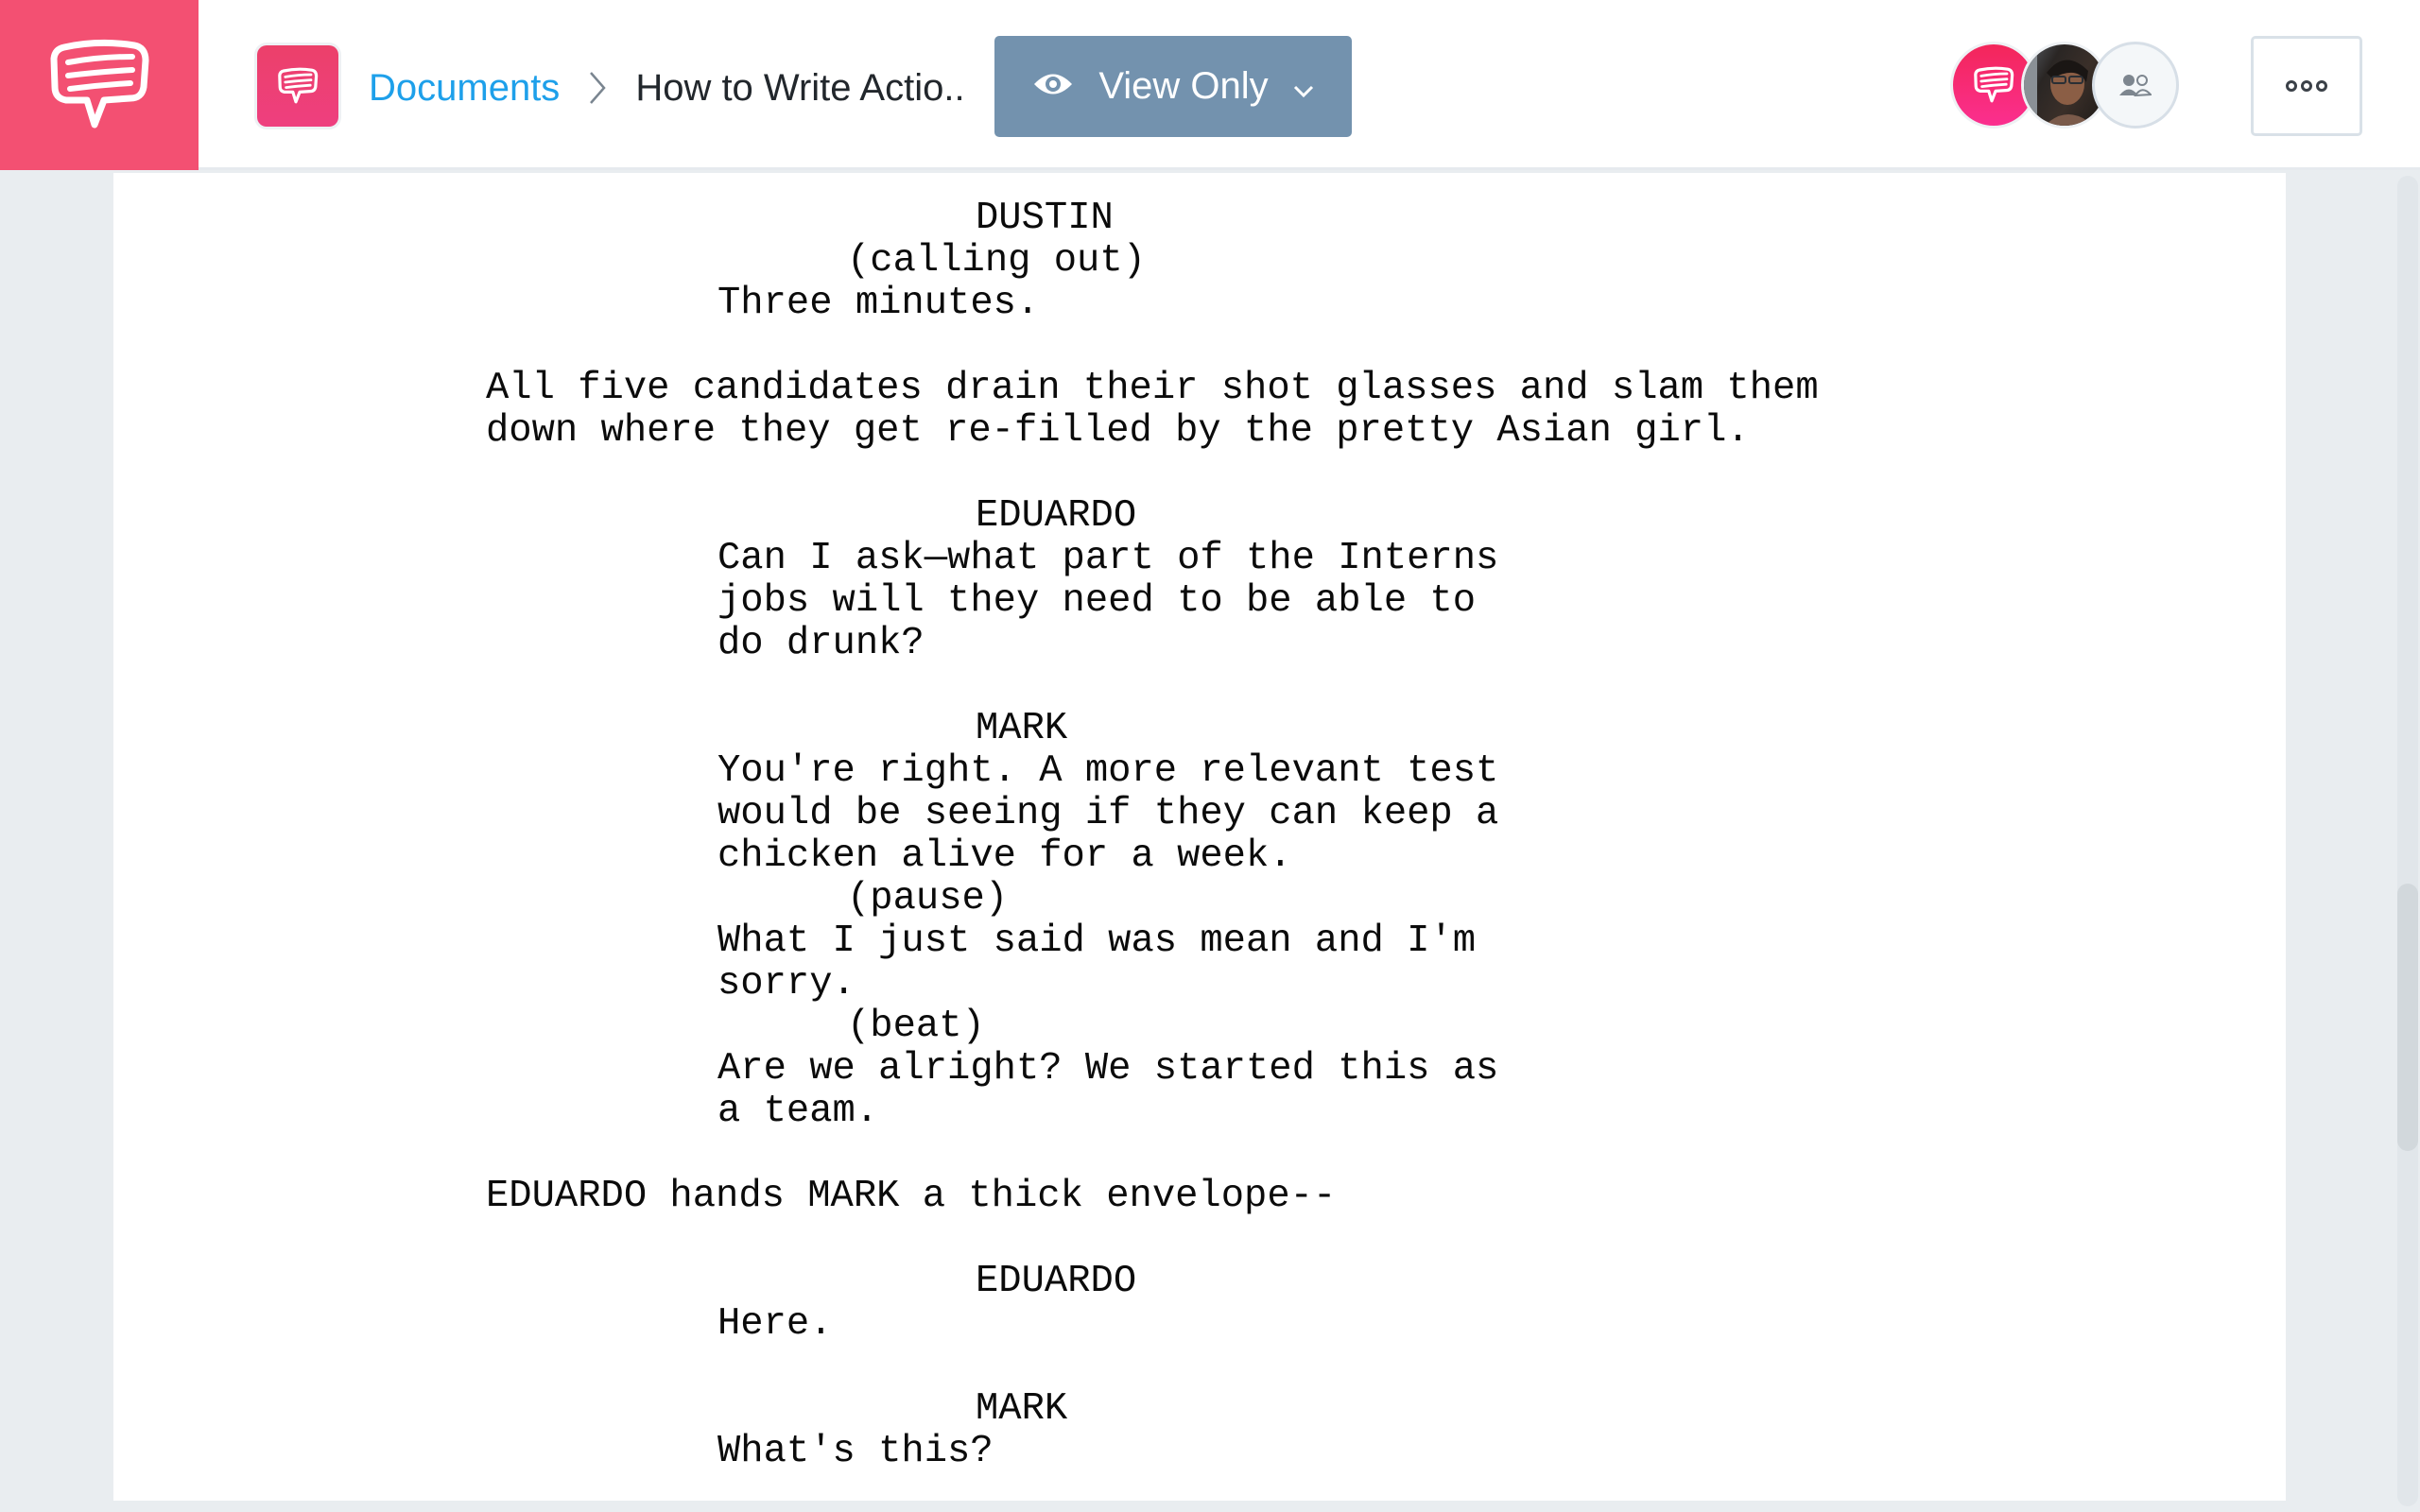  I want to click on document-chat-icon, so click(297, 86).